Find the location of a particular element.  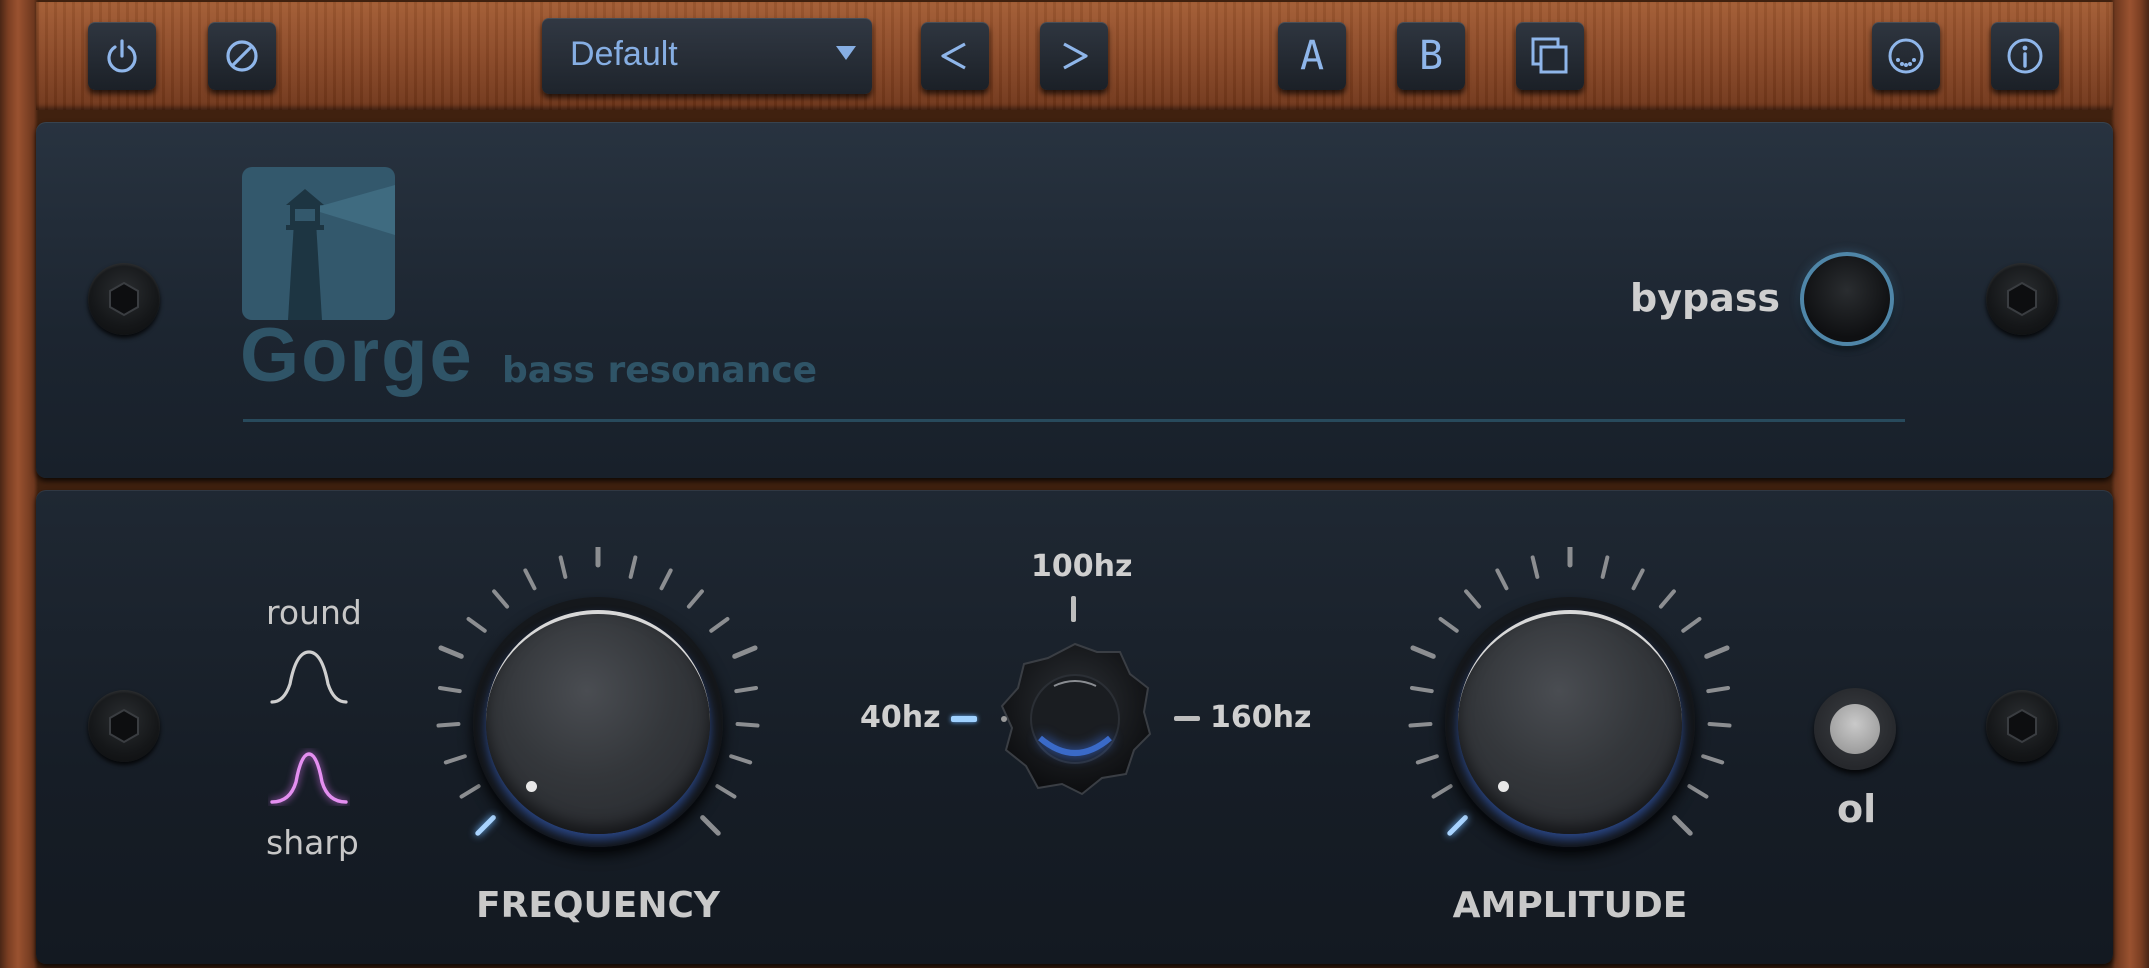

state-b-label: B is located at coordinates (1431, 56).